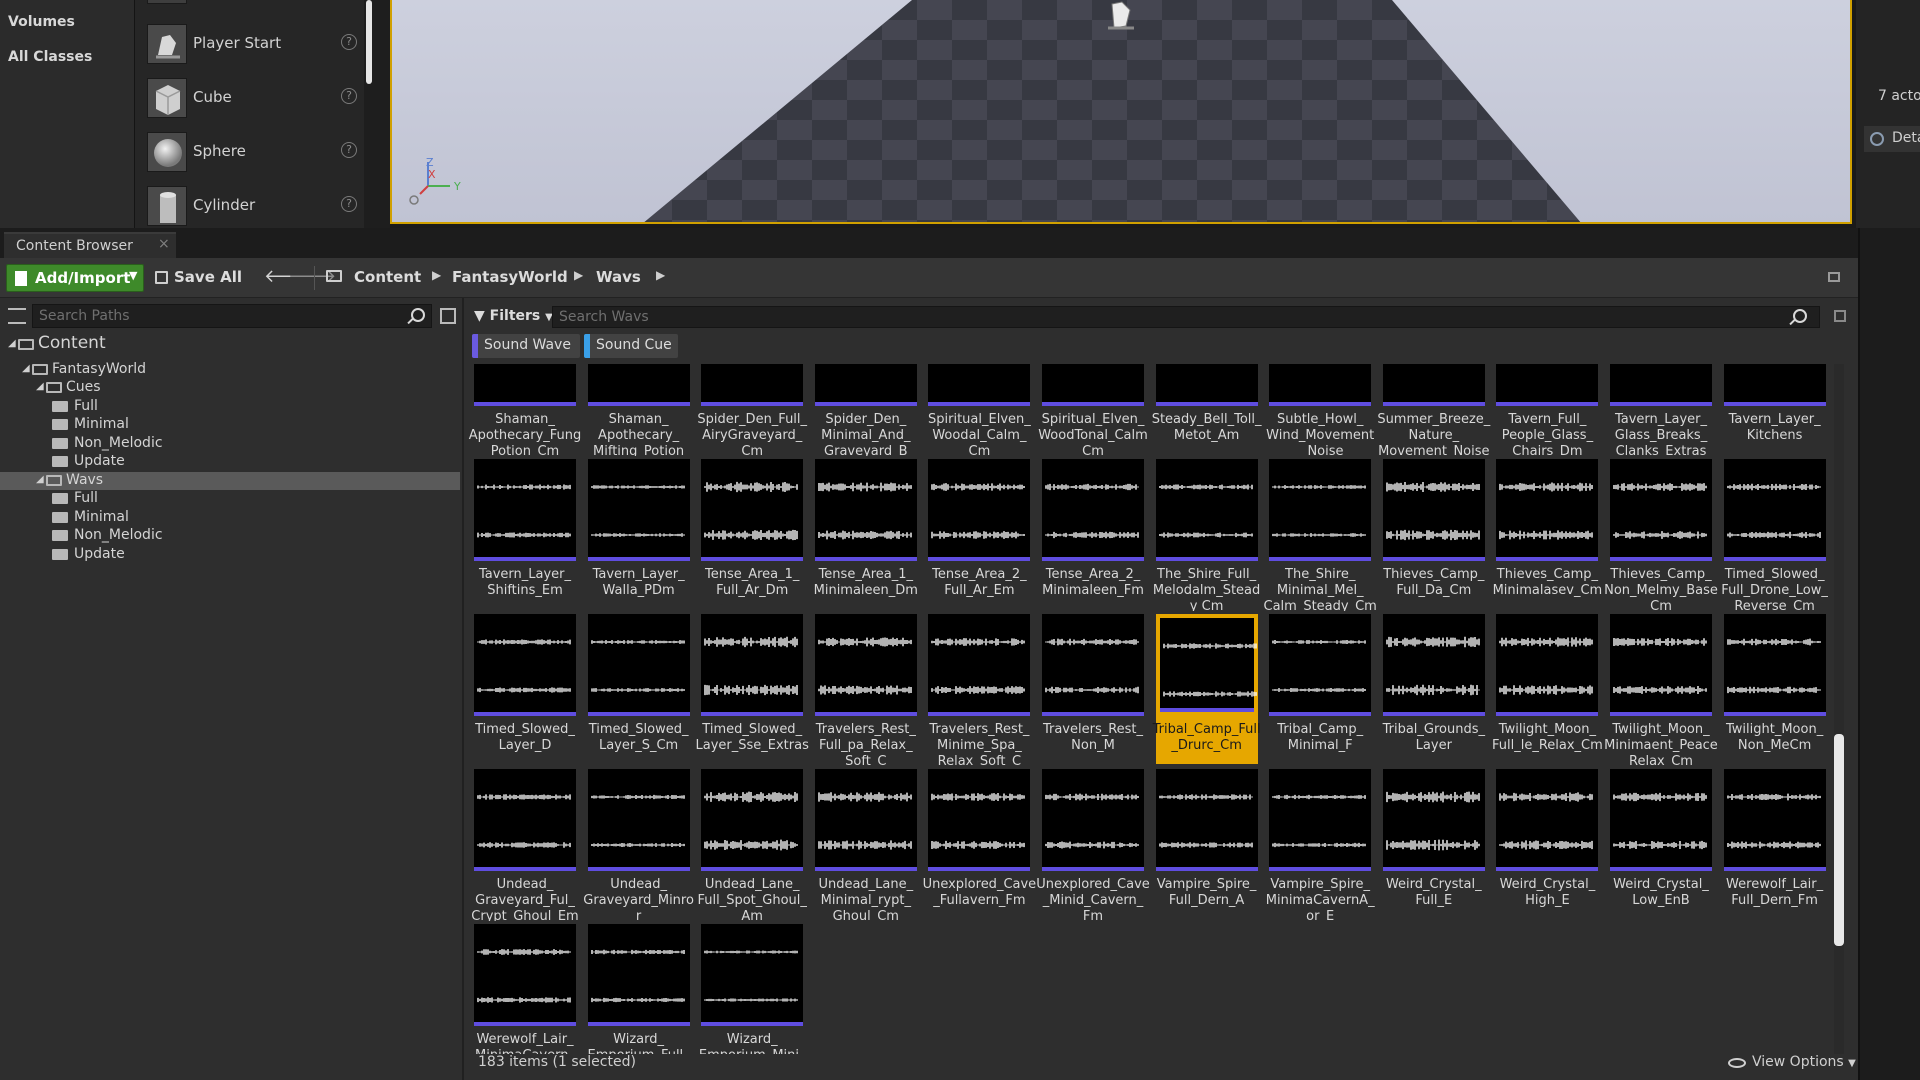 This screenshot has height=1080, width=1920. I want to click on breadcrumb-fantasyworld: FantasyWorld, so click(510, 277).